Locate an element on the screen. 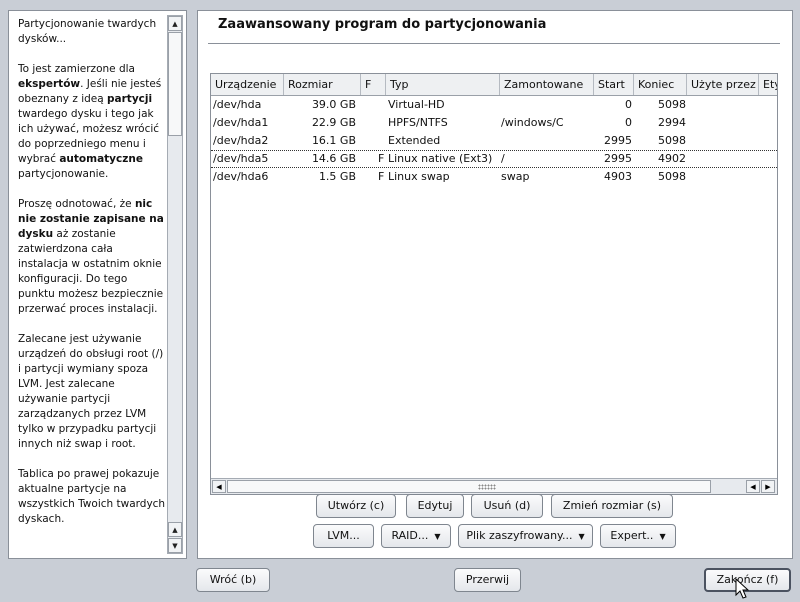 Image resolution: width=800 pixels, height=602 pixels. edit-button: Edytuj is located at coordinates (435, 506).